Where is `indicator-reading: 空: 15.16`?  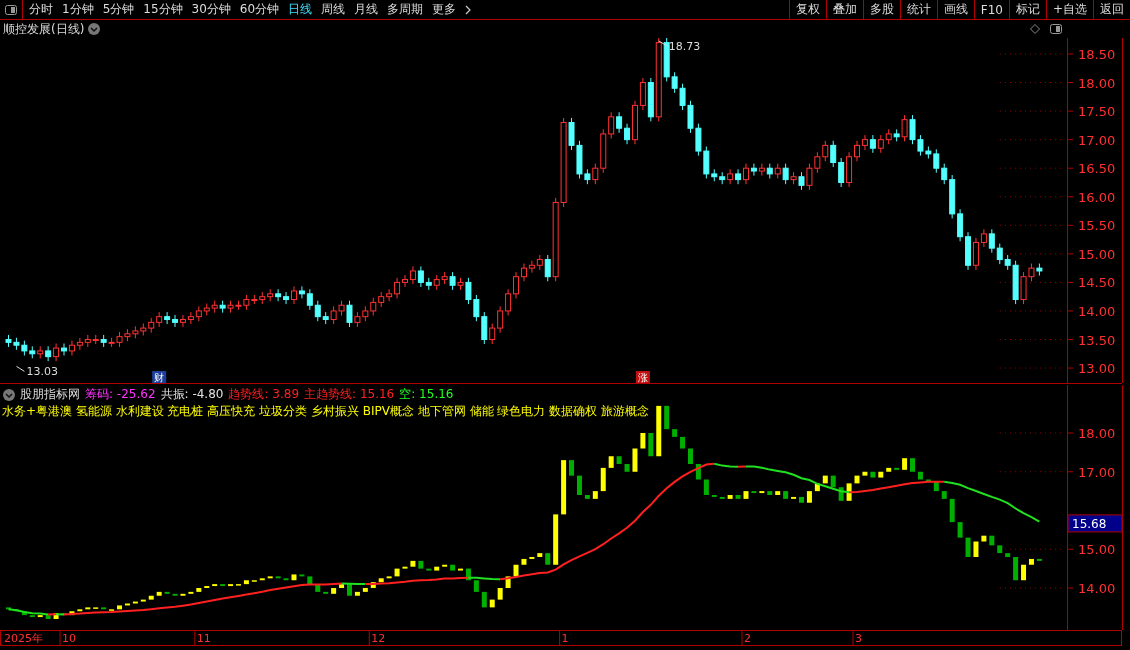 indicator-reading: 空: 15.16 is located at coordinates (426, 394).